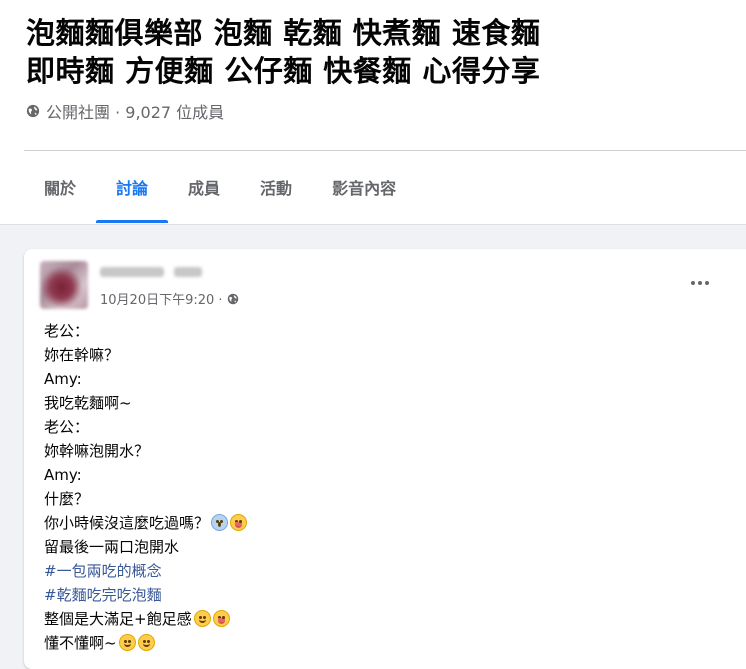  Describe the element at coordinates (88, 403) in the screenshot. I see `post-line: 我吃乾麵啊~` at that location.